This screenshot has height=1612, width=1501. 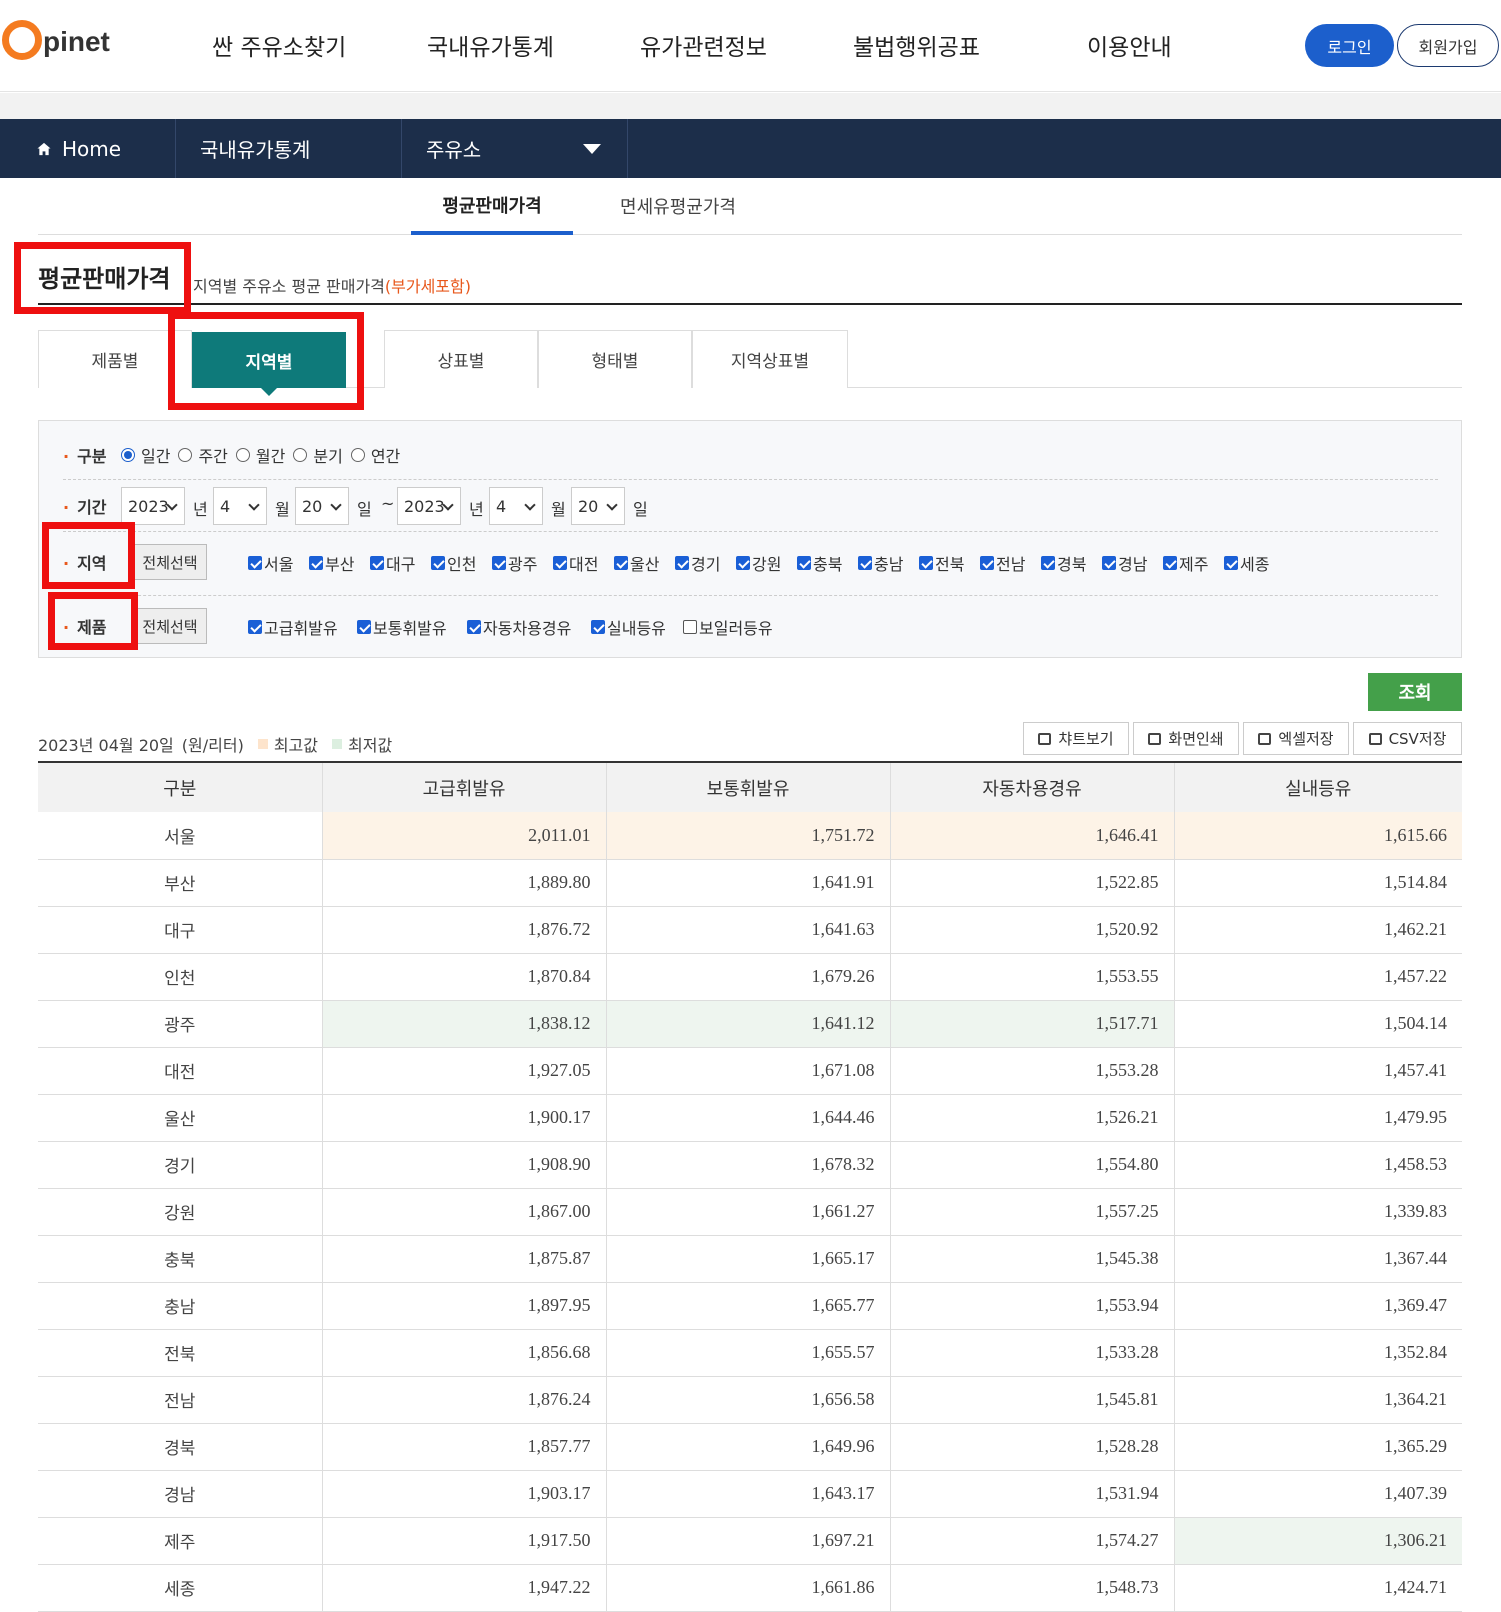 What do you see at coordinates (318, 455) in the screenshot?
I see `radio-quarterly: 분기` at bounding box center [318, 455].